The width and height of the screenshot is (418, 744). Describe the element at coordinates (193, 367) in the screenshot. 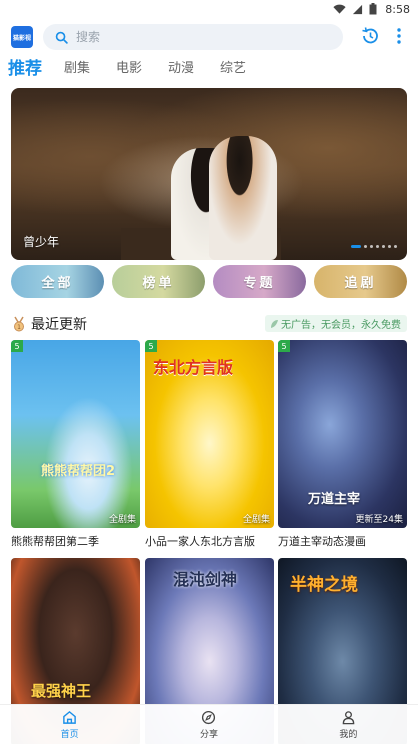

I see `cover-title: 东北方言版` at that location.